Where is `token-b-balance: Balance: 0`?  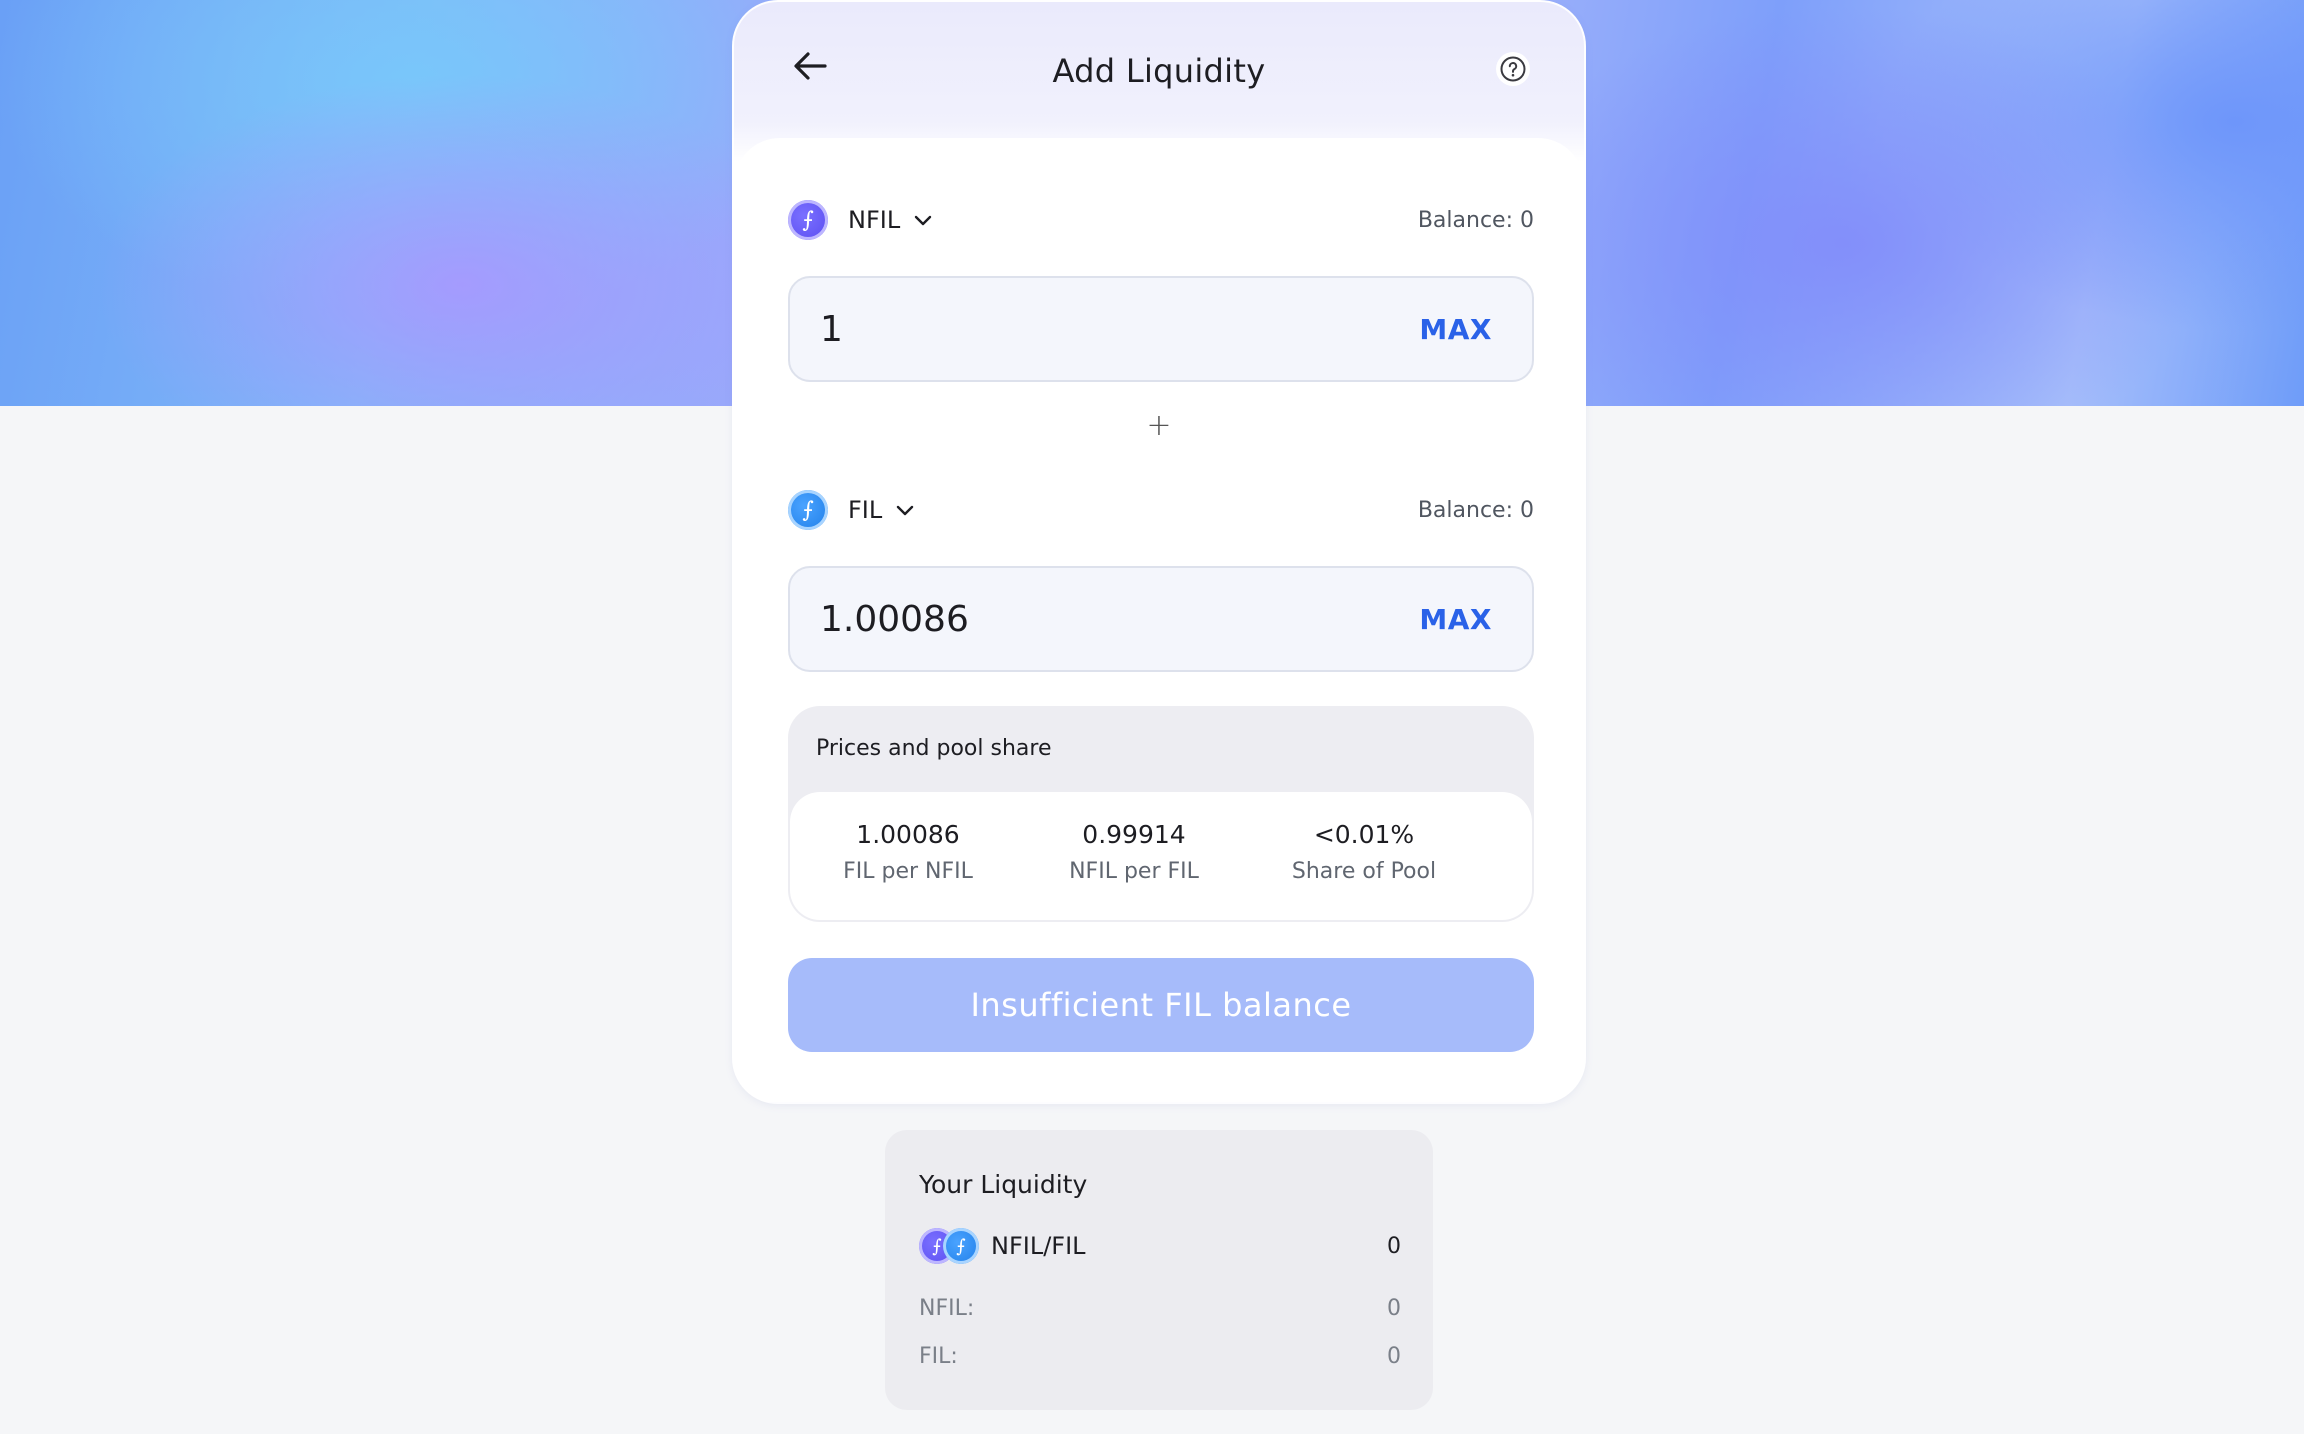
token-b-balance: Balance: 0 is located at coordinates (1475, 510).